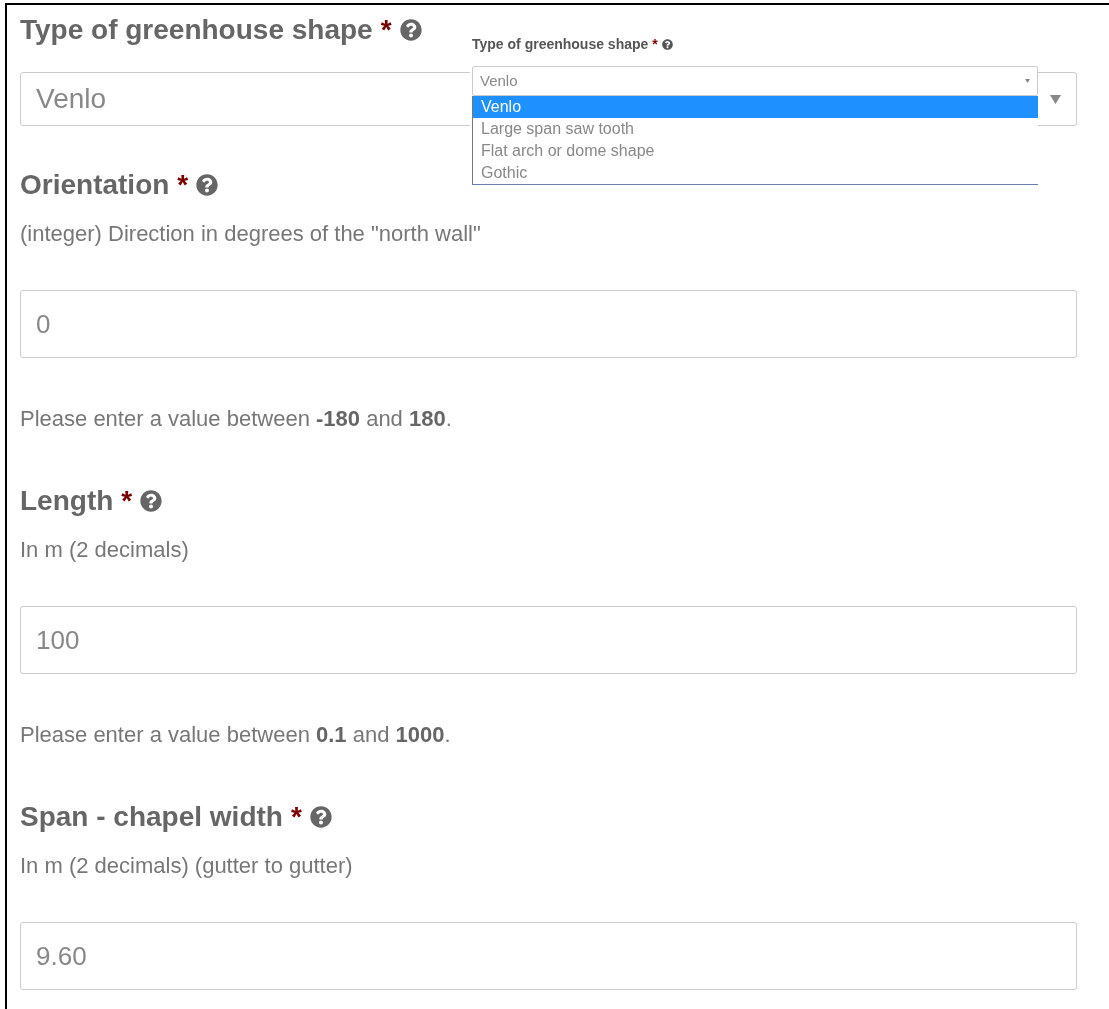 This screenshot has height=1009, width=1109. Describe the element at coordinates (236, 419) in the screenshot. I see `validation-hint: Please enter a value between -180 and 180.` at that location.